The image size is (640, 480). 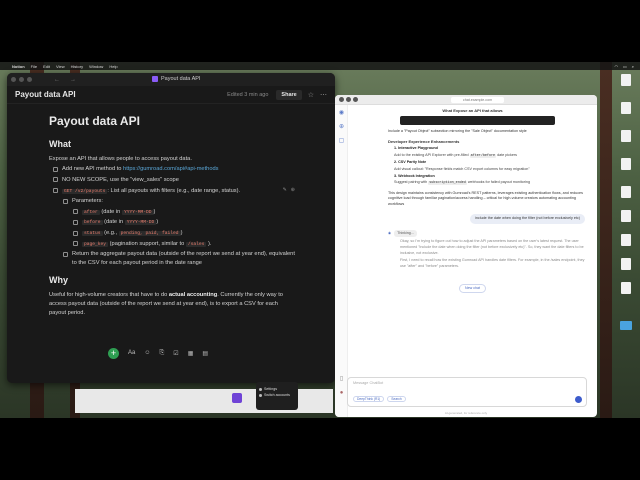 I want to click on table-button: ▦, so click(x=191, y=353).